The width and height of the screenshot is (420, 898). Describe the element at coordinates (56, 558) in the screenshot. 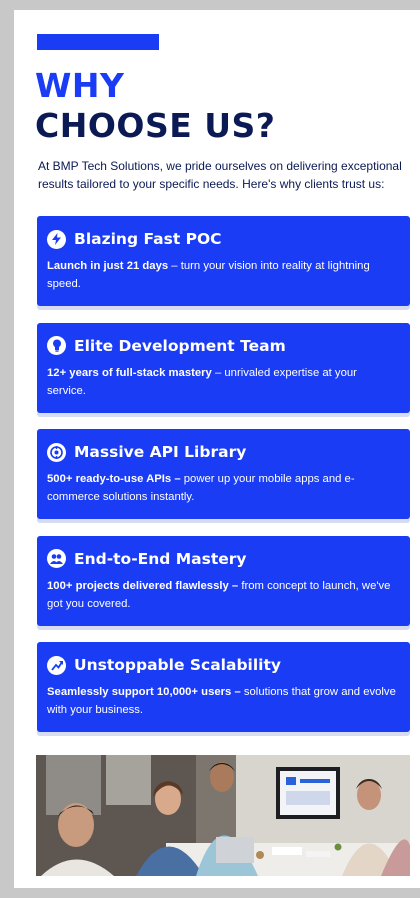

I see `team-icon` at that location.